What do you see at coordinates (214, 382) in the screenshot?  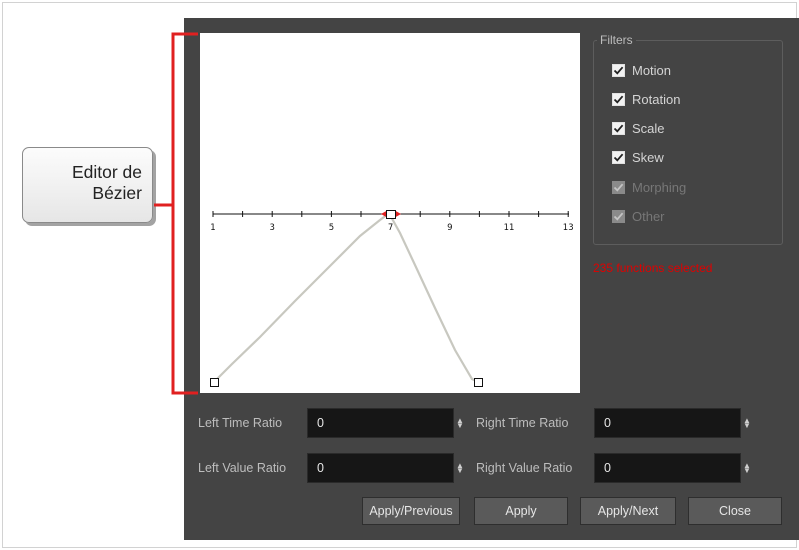 I see `left-bezier-handle` at bounding box center [214, 382].